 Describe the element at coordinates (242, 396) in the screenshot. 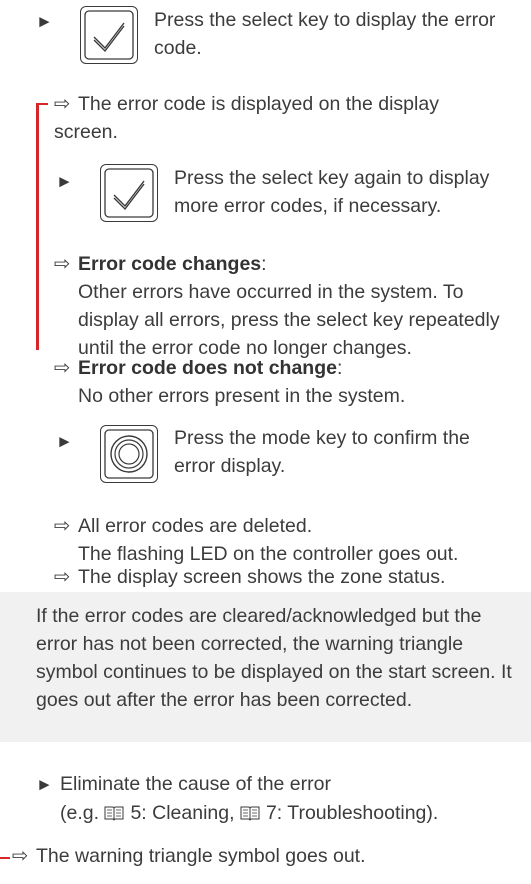

I see `result-text: No other errors present in the system.` at that location.